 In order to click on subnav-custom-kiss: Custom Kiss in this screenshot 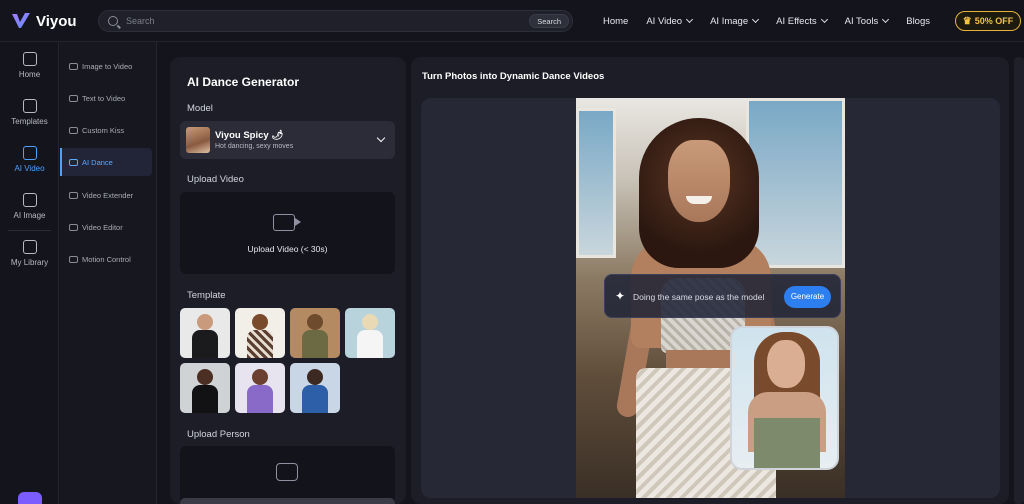, I will do `click(108, 130)`.